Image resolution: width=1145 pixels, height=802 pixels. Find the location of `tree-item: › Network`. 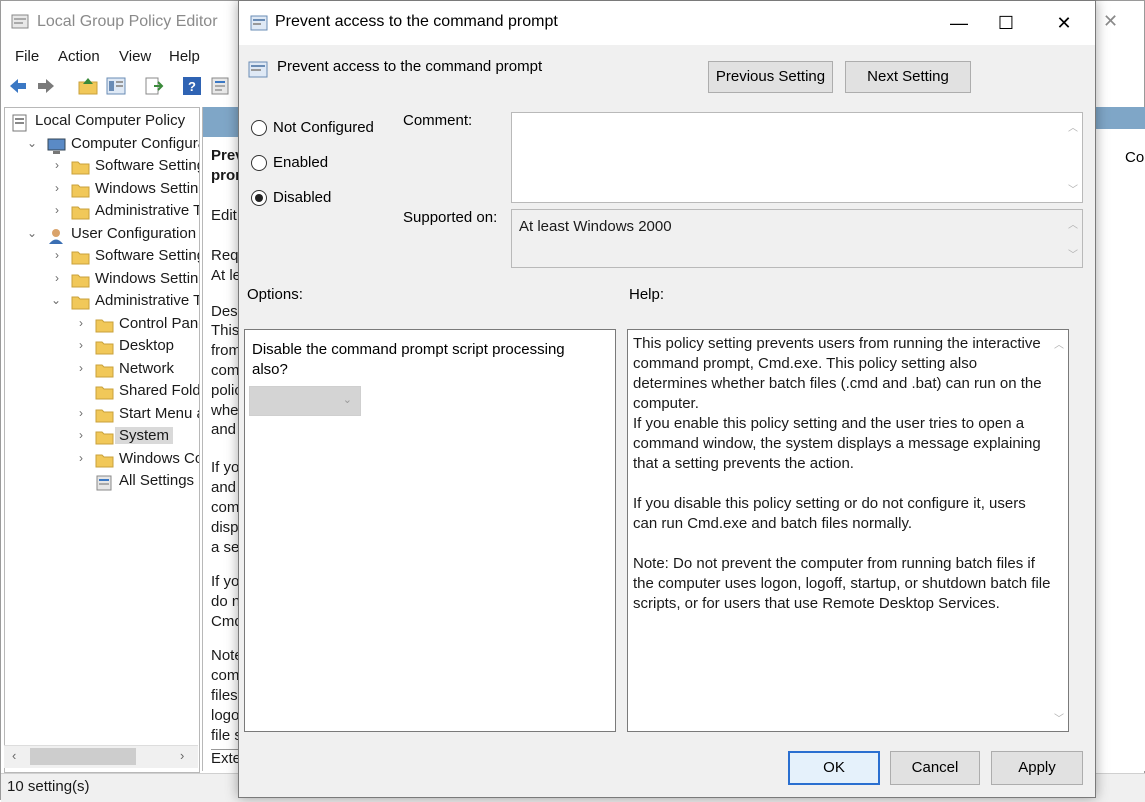

tree-item: › Network is located at coordinates (102, 370).